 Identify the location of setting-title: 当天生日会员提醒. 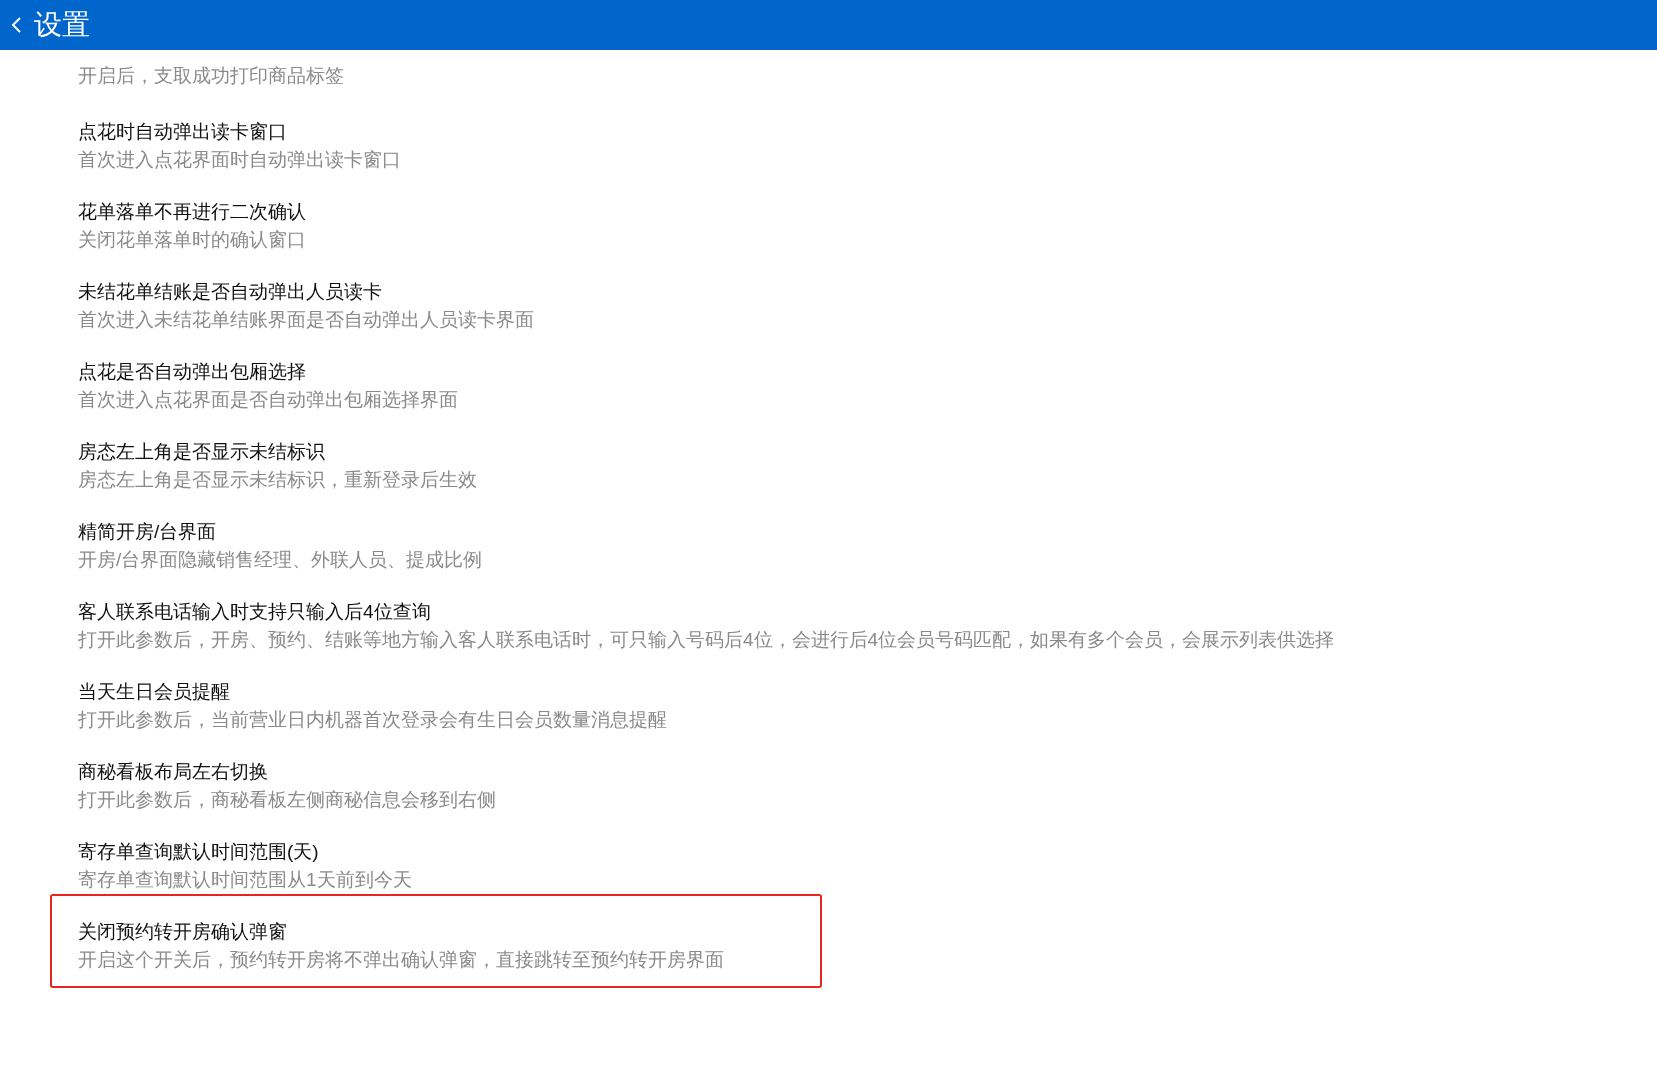
(154, 692).